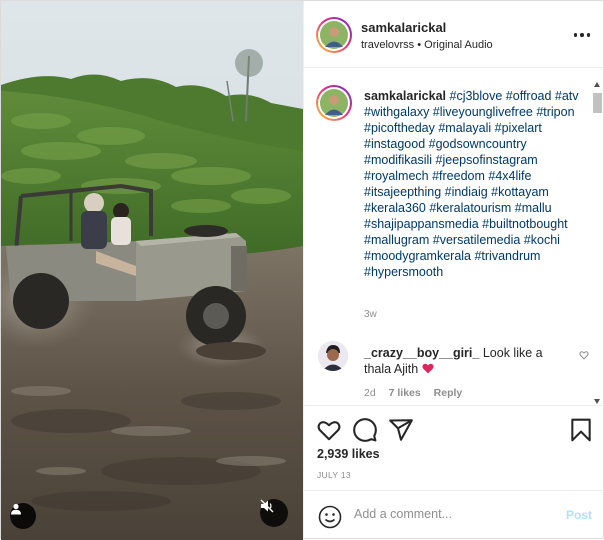  I want to click on reply-button: Reply, so click(448, 393).